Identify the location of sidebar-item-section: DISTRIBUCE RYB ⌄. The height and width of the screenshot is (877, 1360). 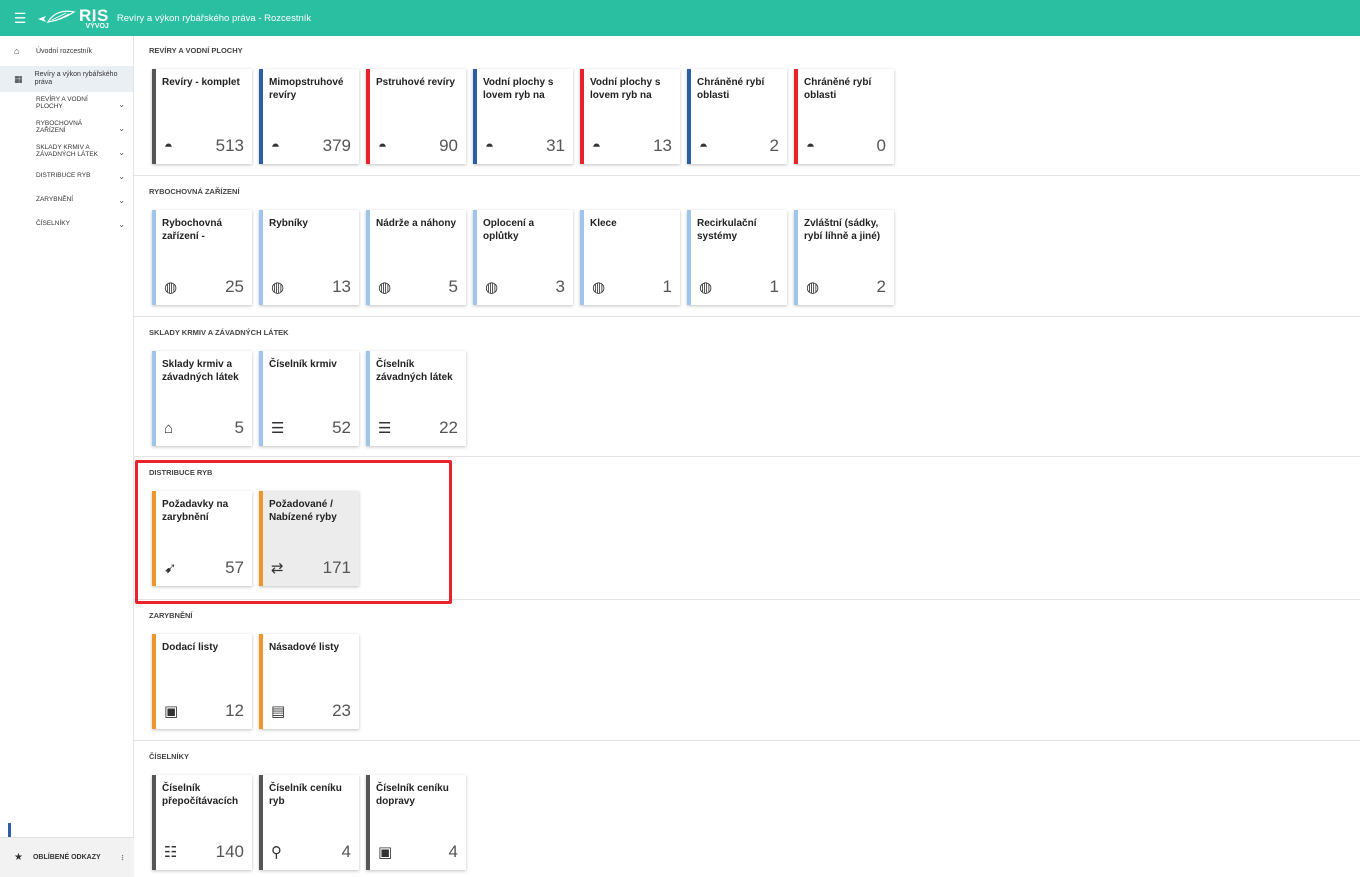
(66, 176).